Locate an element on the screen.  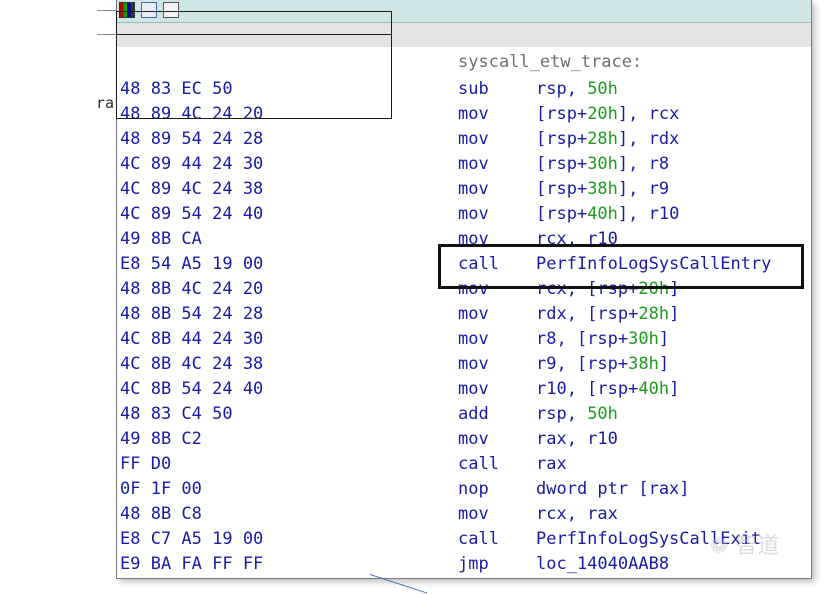
instruction-row: E8 C7 A5 19 00 call PerfInfoLogSysCallExit is located at coordinates (464, 539).